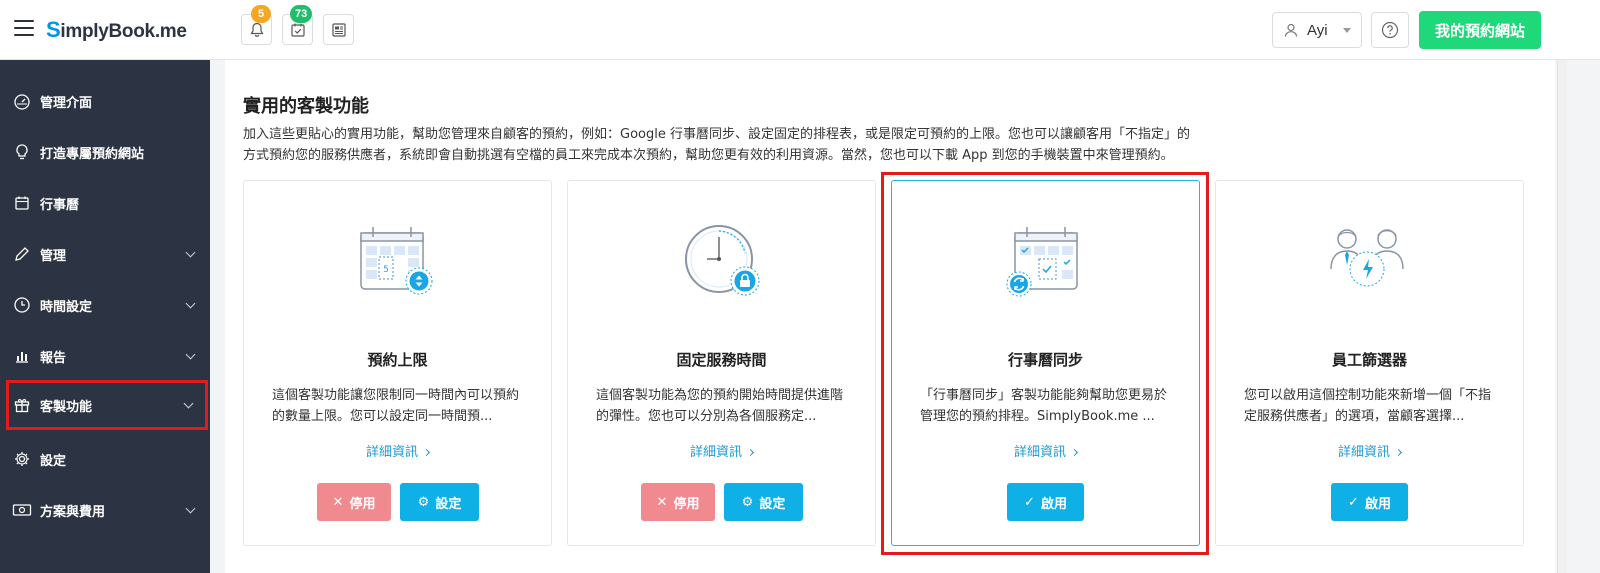 This screenshot has width=1600, height=573. I want to click on sidebar-item-label: 管理, so click(53, 256).